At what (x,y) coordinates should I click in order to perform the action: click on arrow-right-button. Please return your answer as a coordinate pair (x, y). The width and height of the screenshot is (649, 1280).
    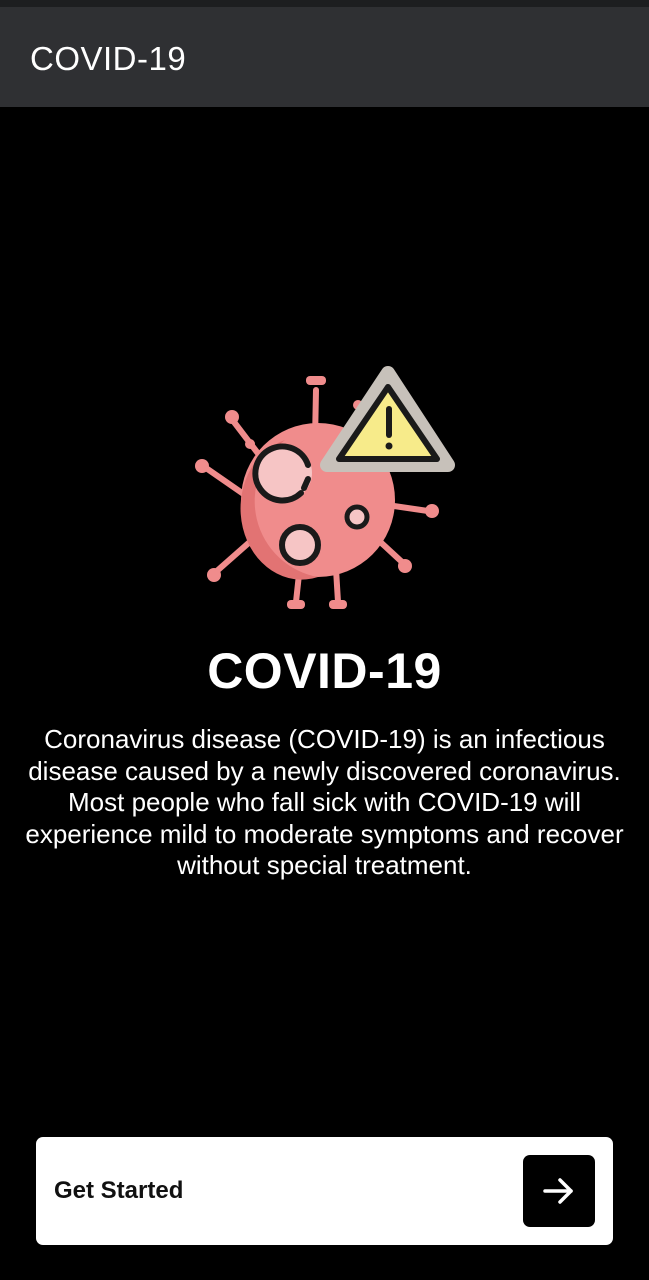
    Looking at the image, I should click on (559, 1191).